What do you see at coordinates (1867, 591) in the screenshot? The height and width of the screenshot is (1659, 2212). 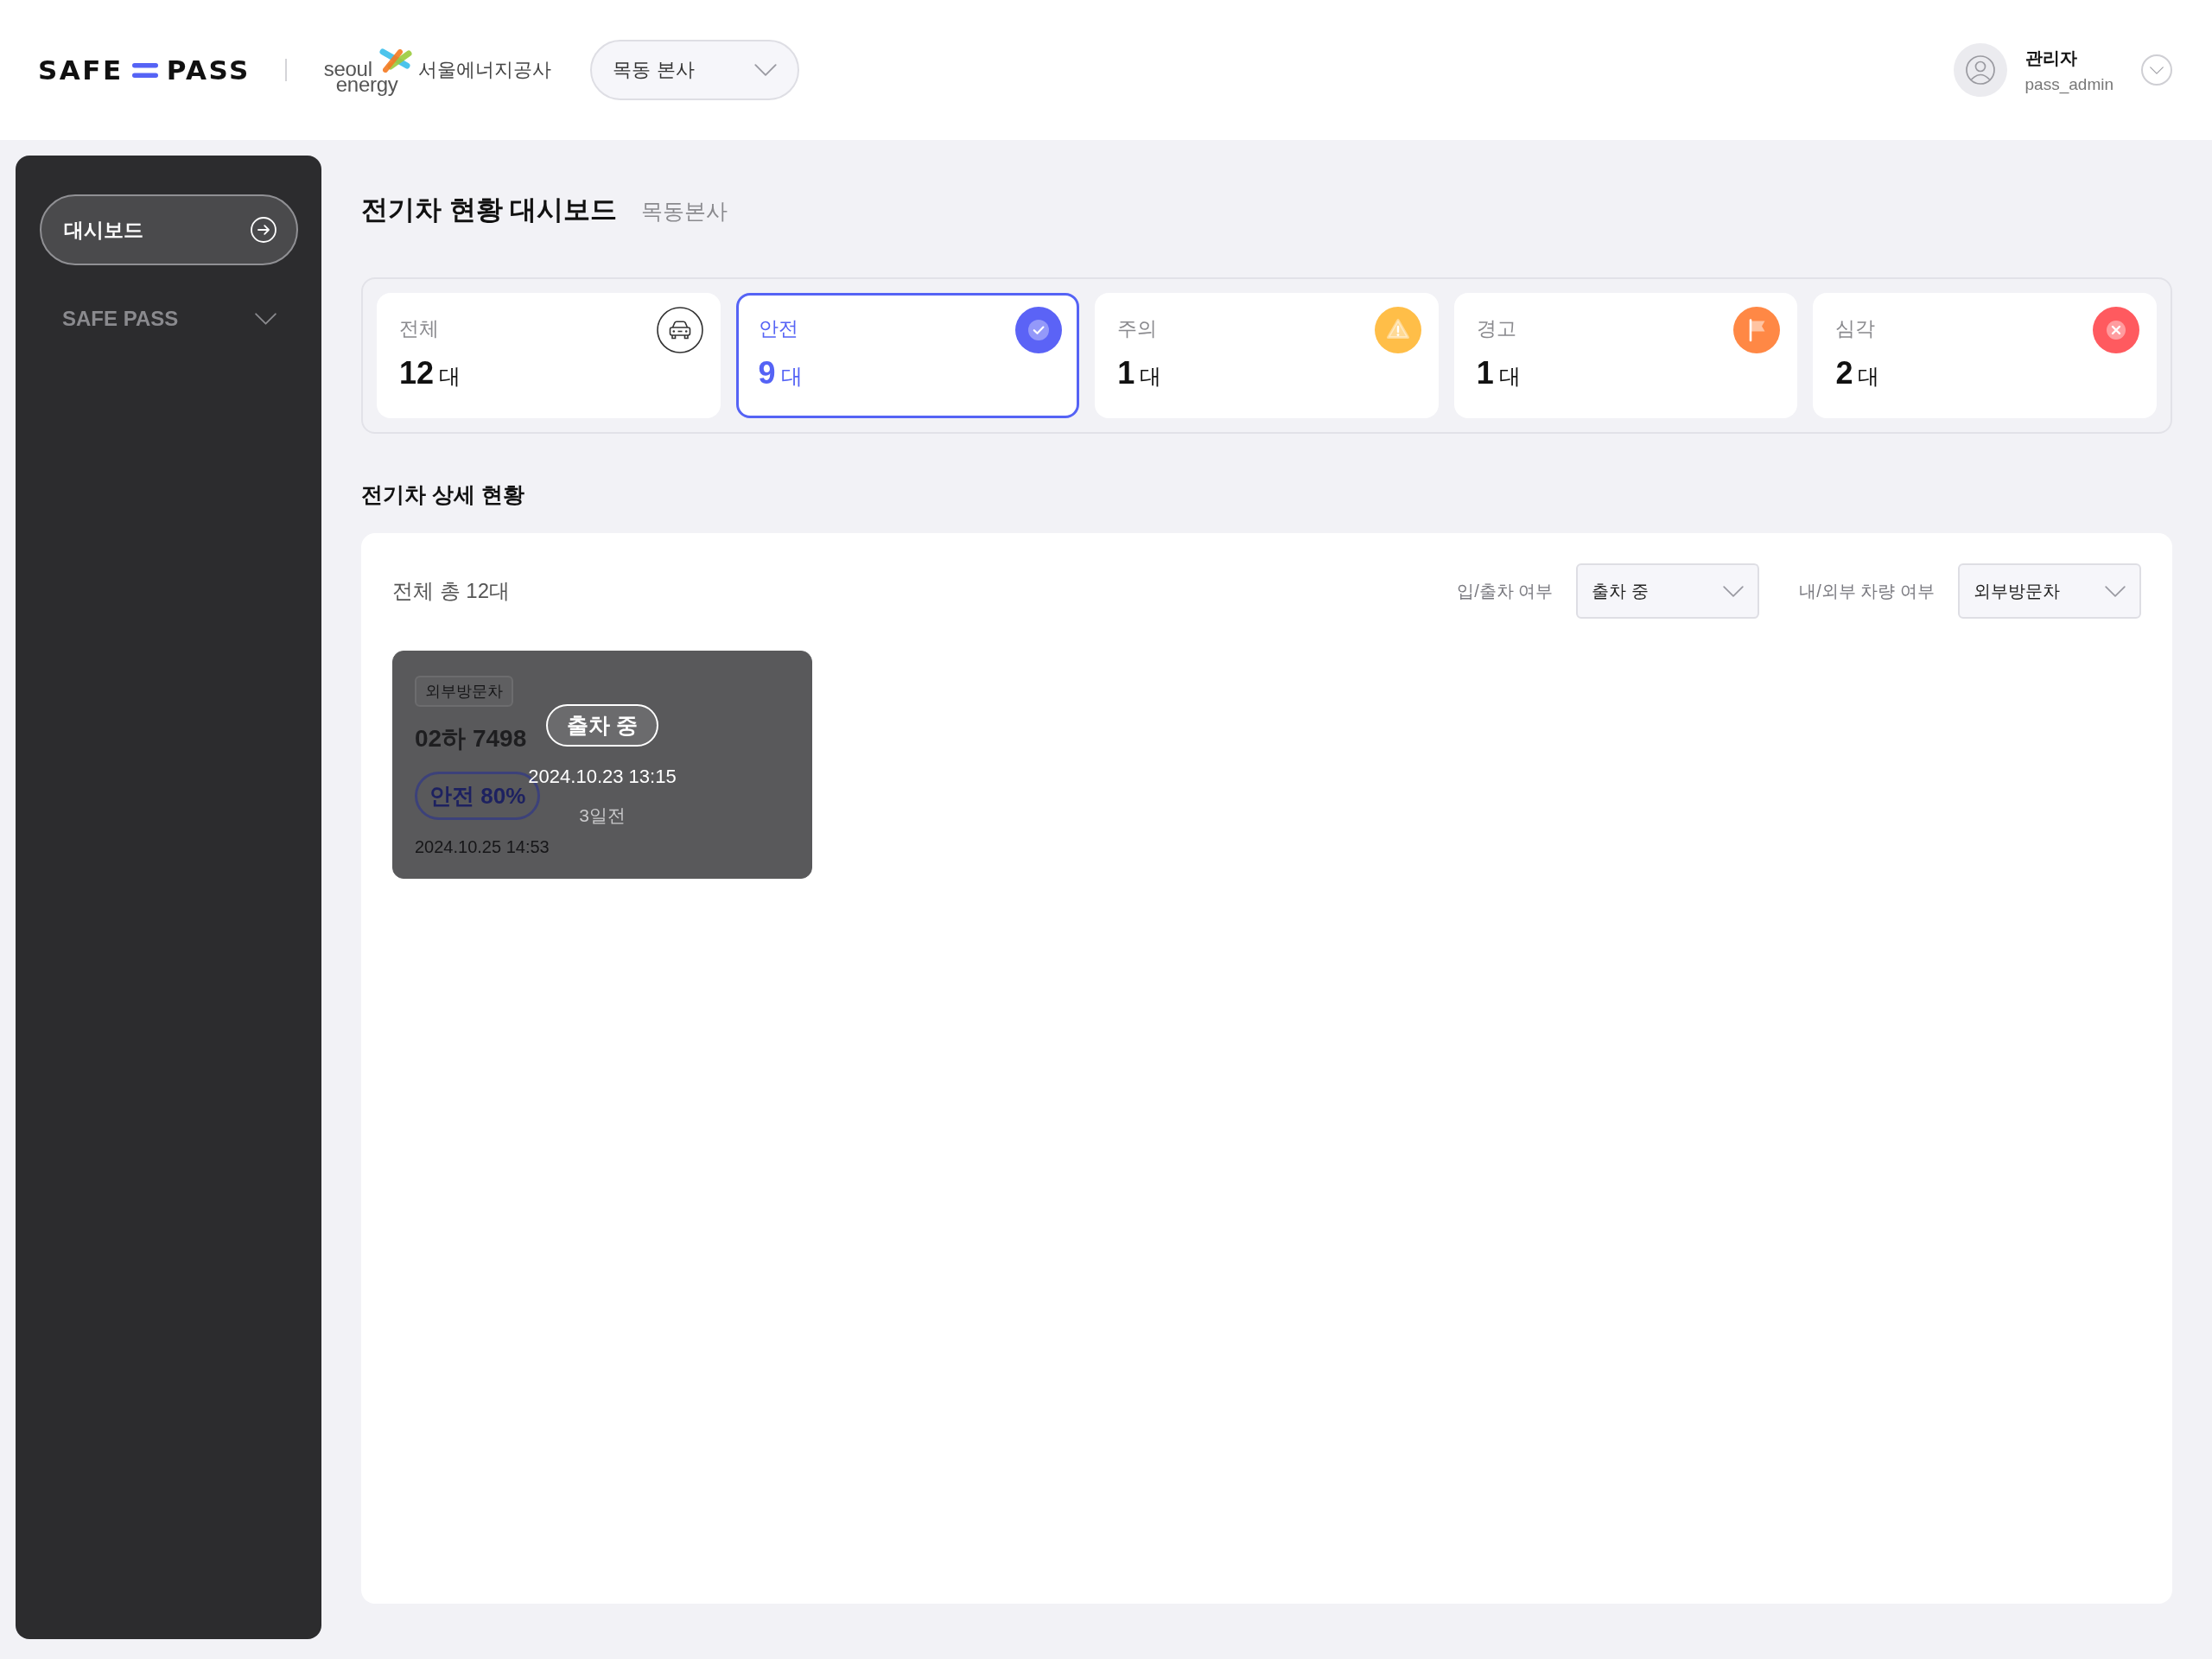 I see `filter-label: 내/외부 차량 여부` at bounding box center [1867, 591].